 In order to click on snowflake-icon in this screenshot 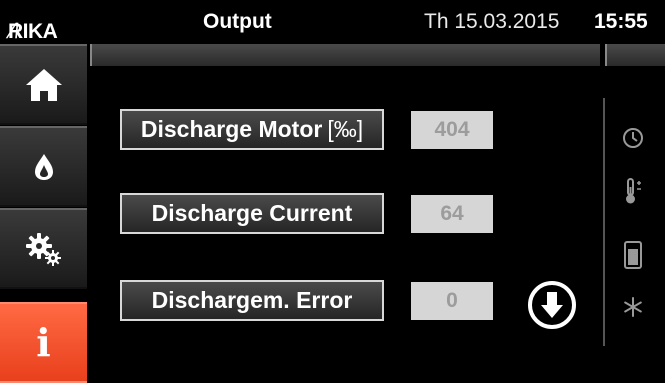, I will do `click(633, 307)`.